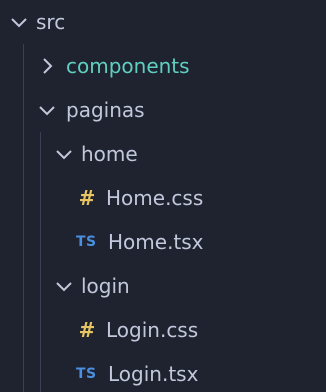 The image size is (326, 392). What do you see at coordinates (109, 154) in the screenshot?
I see `tree-item-label: home` at bounding box center [109, 154].